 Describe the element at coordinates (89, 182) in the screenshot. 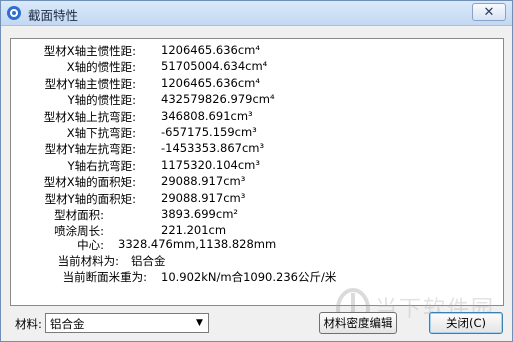

I see `property-label: 型材X轴的面积矩:` at that location.